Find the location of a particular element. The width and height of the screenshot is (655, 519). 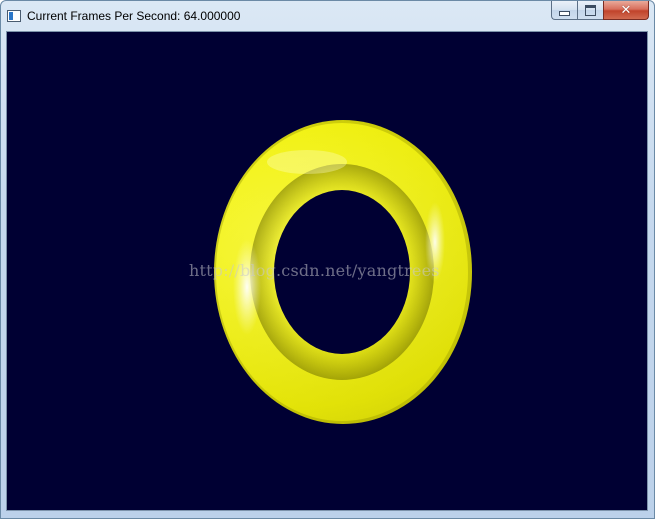

maximize-icon is located at coordinates (590, 10).